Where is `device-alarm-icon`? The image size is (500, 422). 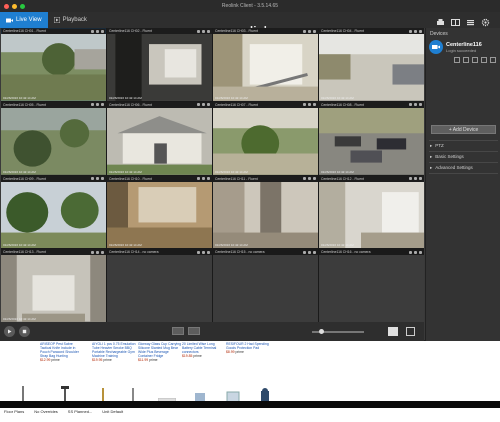
device-alarm-icon is located at coordinates (484, 60).